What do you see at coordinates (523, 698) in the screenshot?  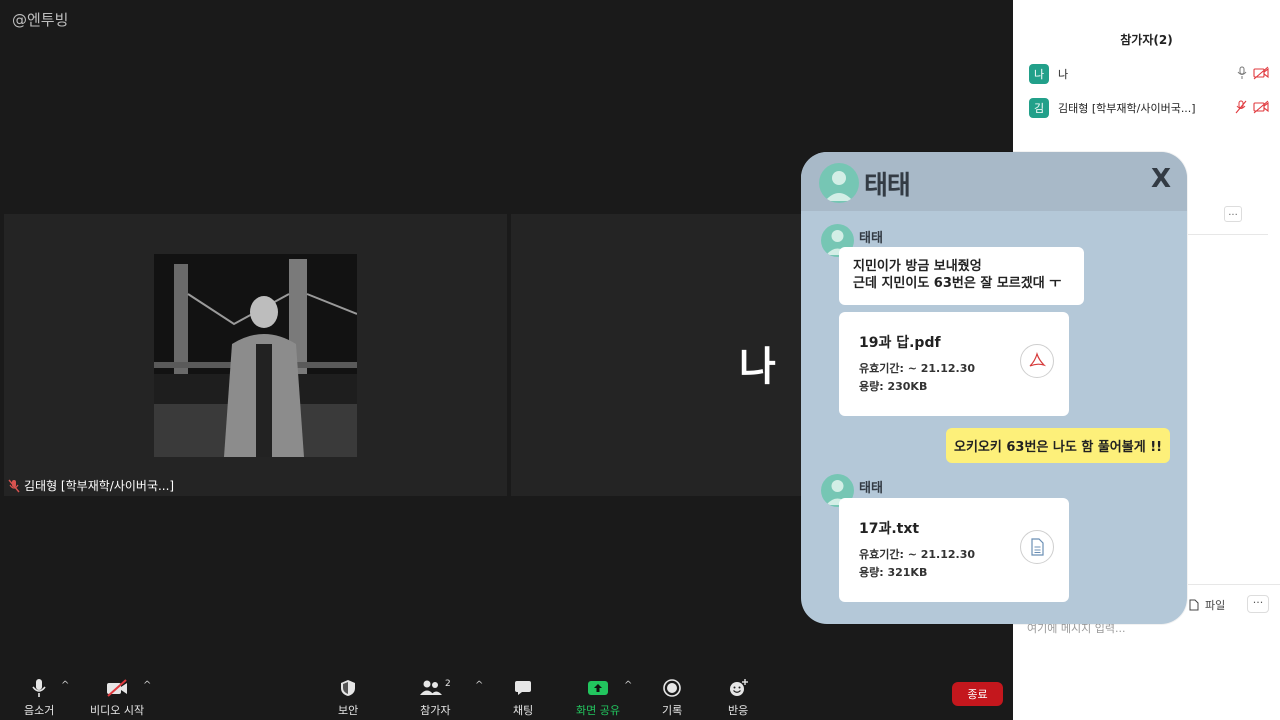 I see `chat-button: 채팅` at bounding box center [523, 698].